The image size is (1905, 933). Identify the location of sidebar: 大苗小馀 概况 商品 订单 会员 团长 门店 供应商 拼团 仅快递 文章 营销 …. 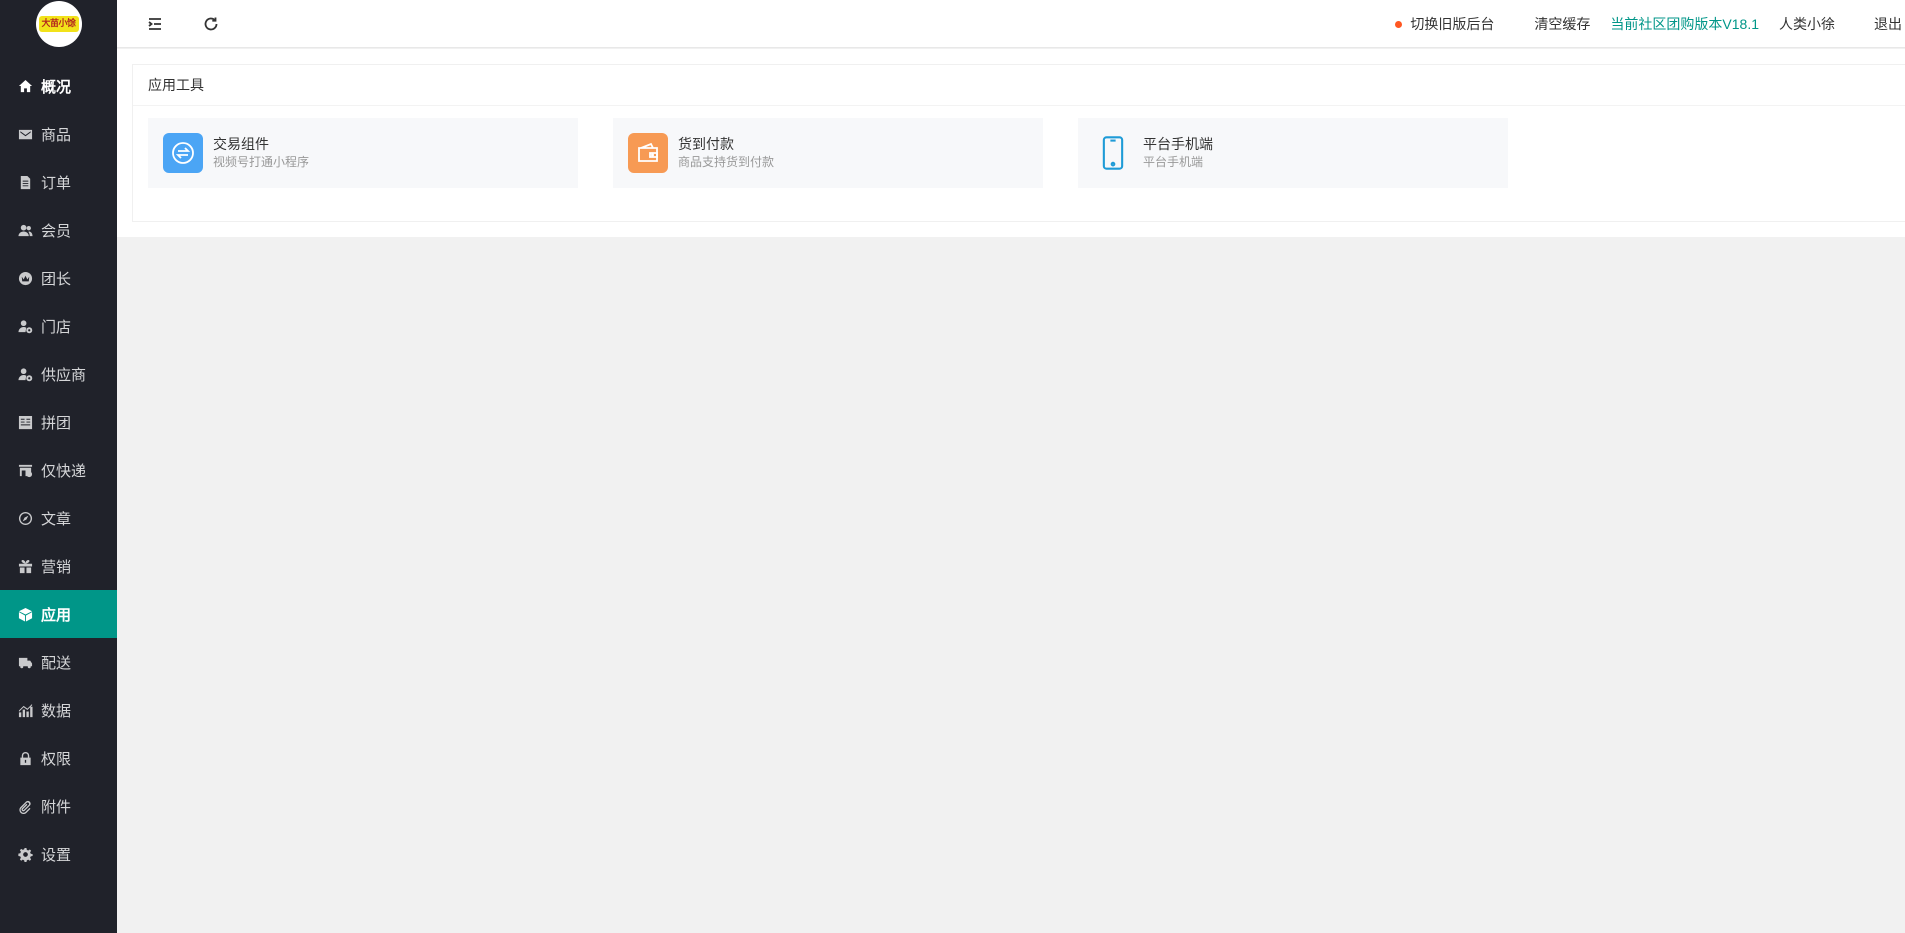
(58, 466).